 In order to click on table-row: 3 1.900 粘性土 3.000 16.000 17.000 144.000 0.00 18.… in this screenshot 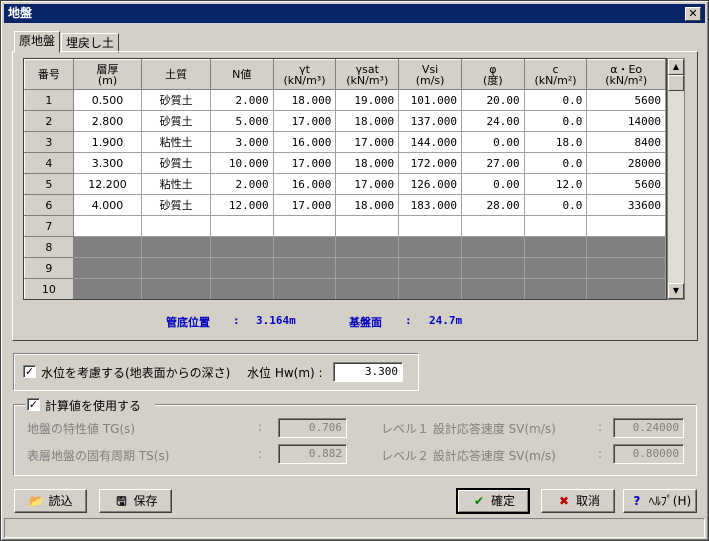, I will do `click(345, 142)`.